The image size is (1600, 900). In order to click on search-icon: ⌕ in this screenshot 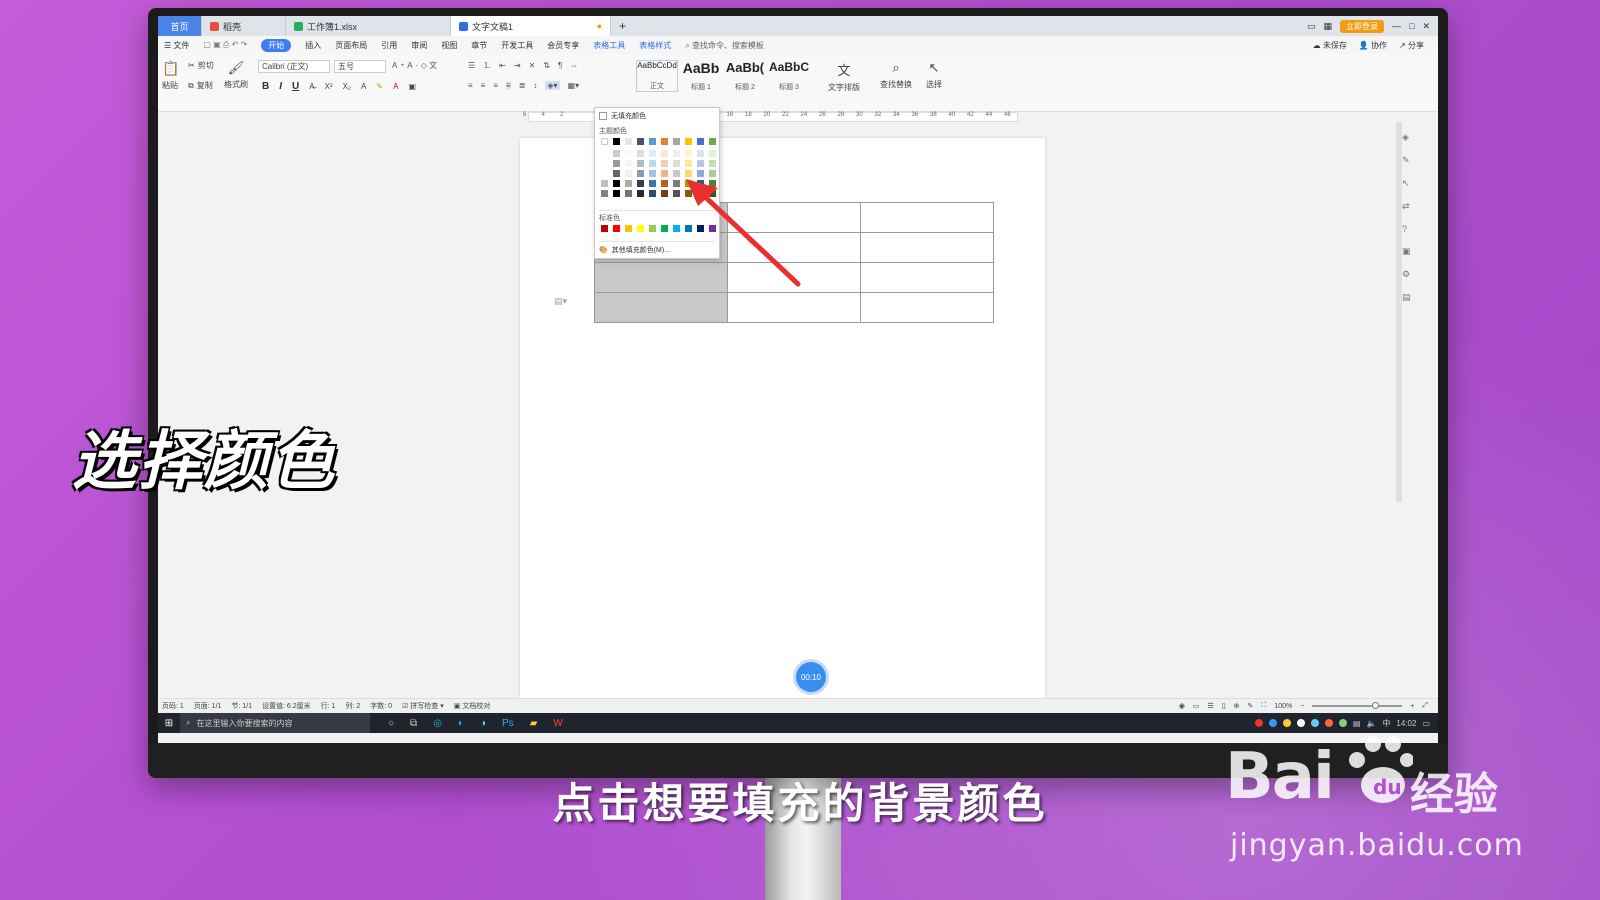, I will do `click(188, 722)`.